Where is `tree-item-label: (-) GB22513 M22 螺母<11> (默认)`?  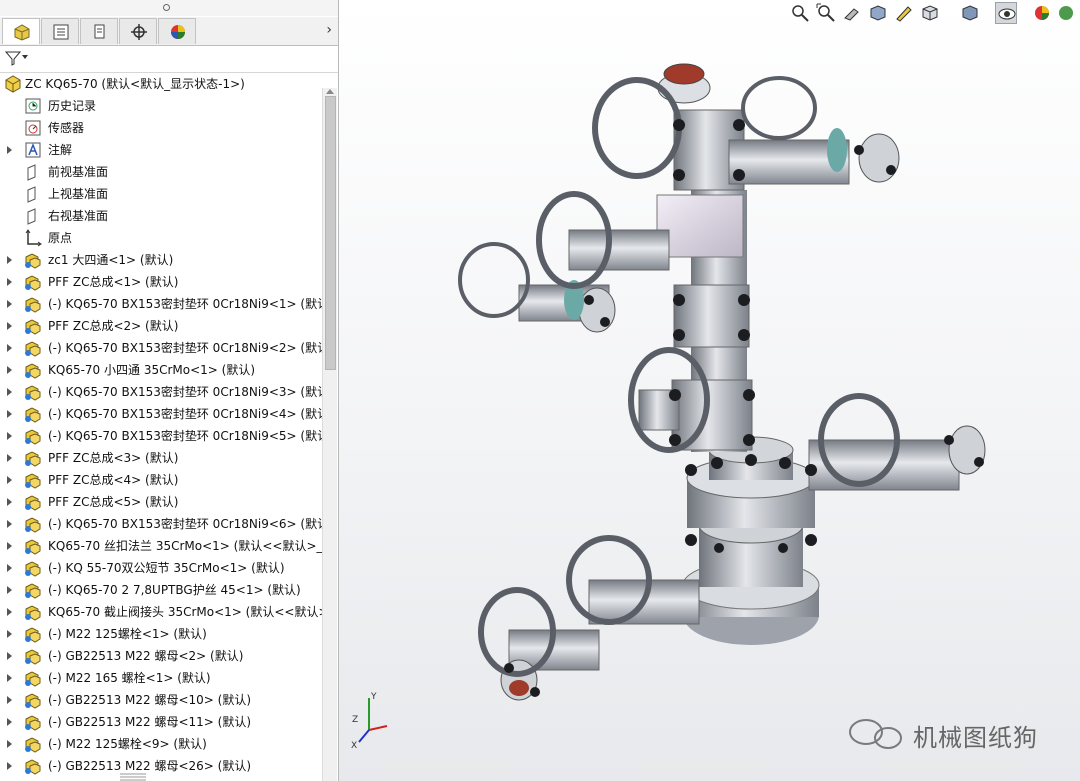 tree-item-label: (-) GB22513 M22 螺母<11> (默认) is located at coordinates (150, 722).